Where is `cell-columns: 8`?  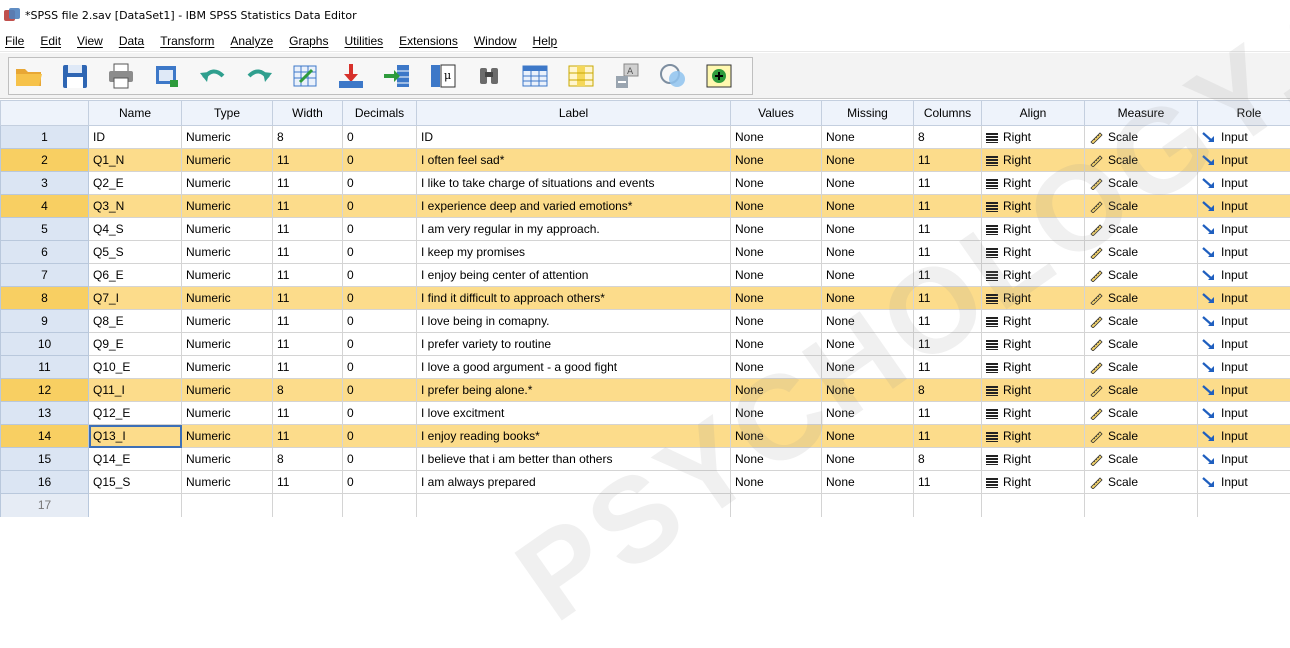 cell-columns: 8 is located at coordinates (948, 390).